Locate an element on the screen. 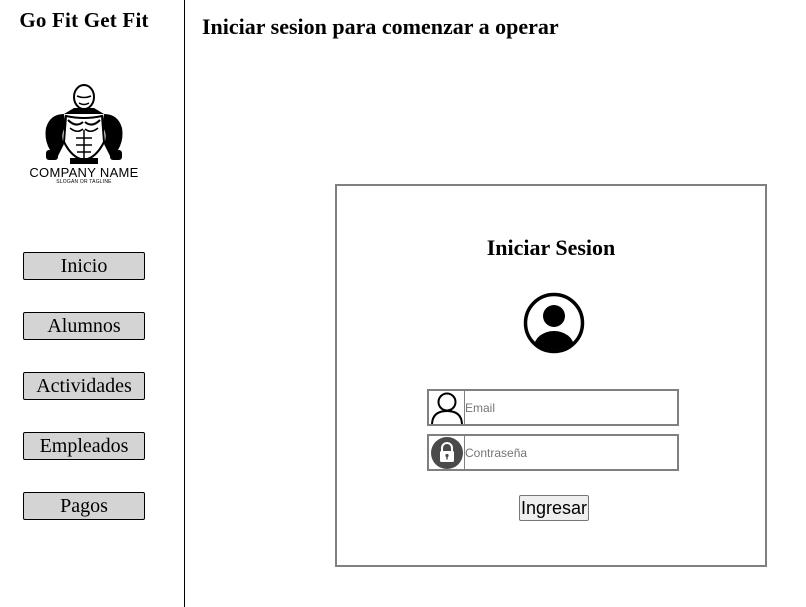  company-slogan: SLOGAN OR TAGLINE is located at coordinates (84, 182).